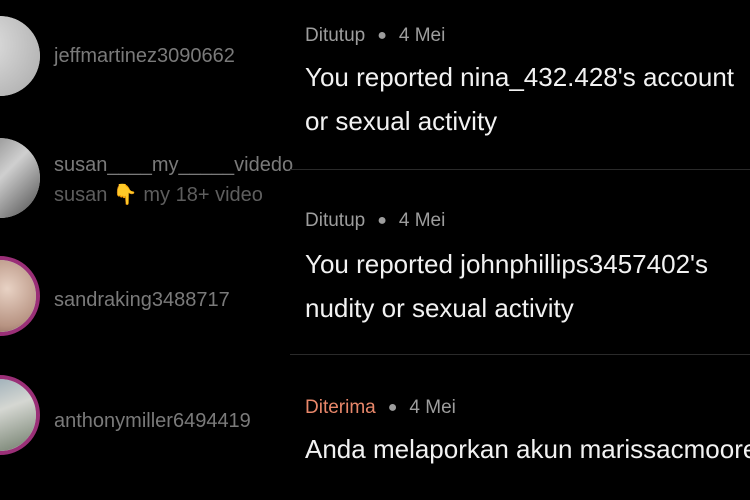 The height and width of the screenshot is (500, 750). What do you see at coordinates (520, 77) in the screenshot?
I see `report-message-line: You reported nina_432.428's account` at bounding box center [520, 77].